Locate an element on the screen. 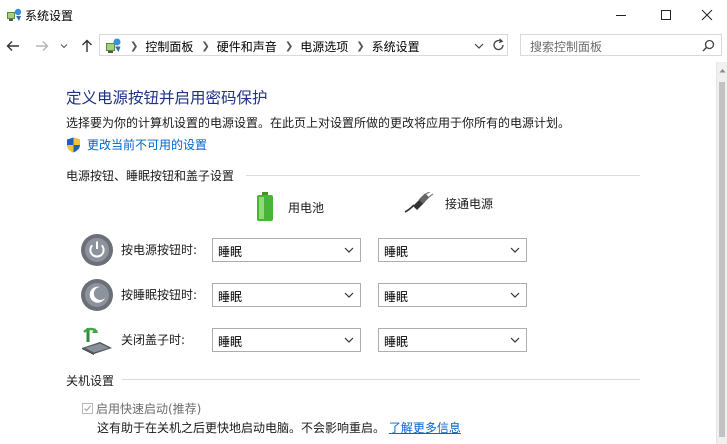 This screenshot has height=444, width=727. address-dropdown-button is located at coordinates (479, 45).